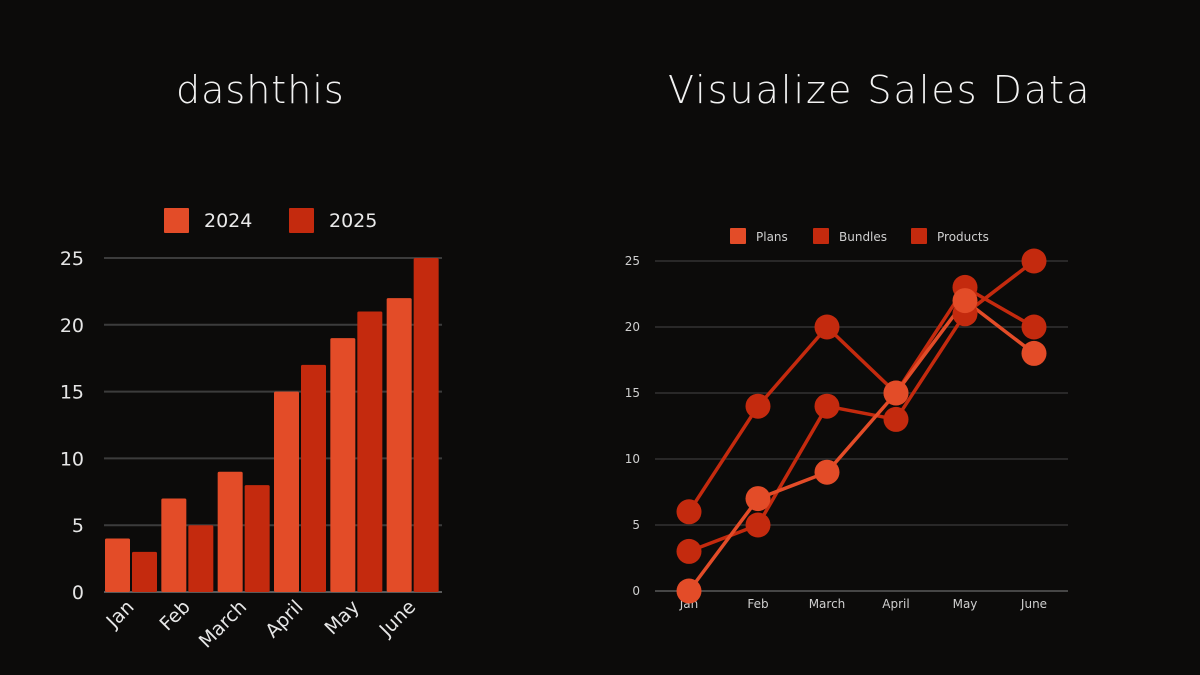 Image resolution: width=1200 pixels, height=675 pixels. What do you see at coordinates (176, 220) in the screenshot?
I see `legend-swatch-2024` at bounding box center [176, 220].